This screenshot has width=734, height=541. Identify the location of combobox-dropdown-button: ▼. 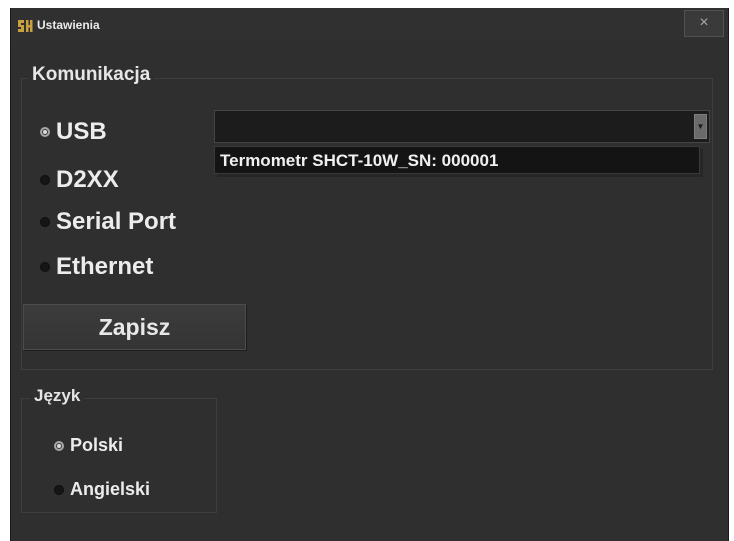
(700, 126).